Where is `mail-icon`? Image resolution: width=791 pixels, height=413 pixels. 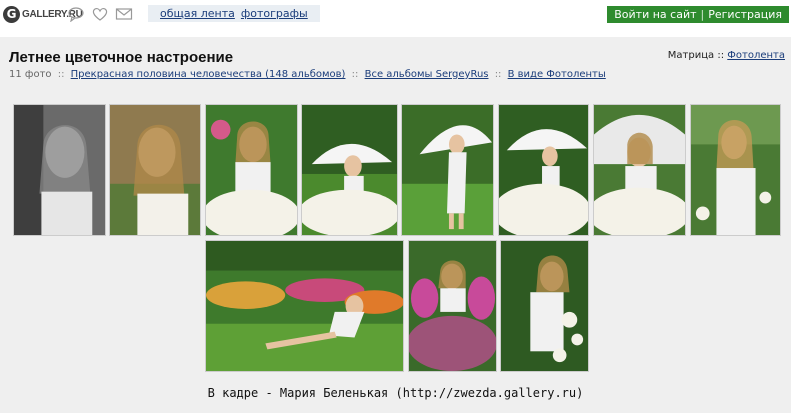
mail-icon is located at coordinates (124, 14).